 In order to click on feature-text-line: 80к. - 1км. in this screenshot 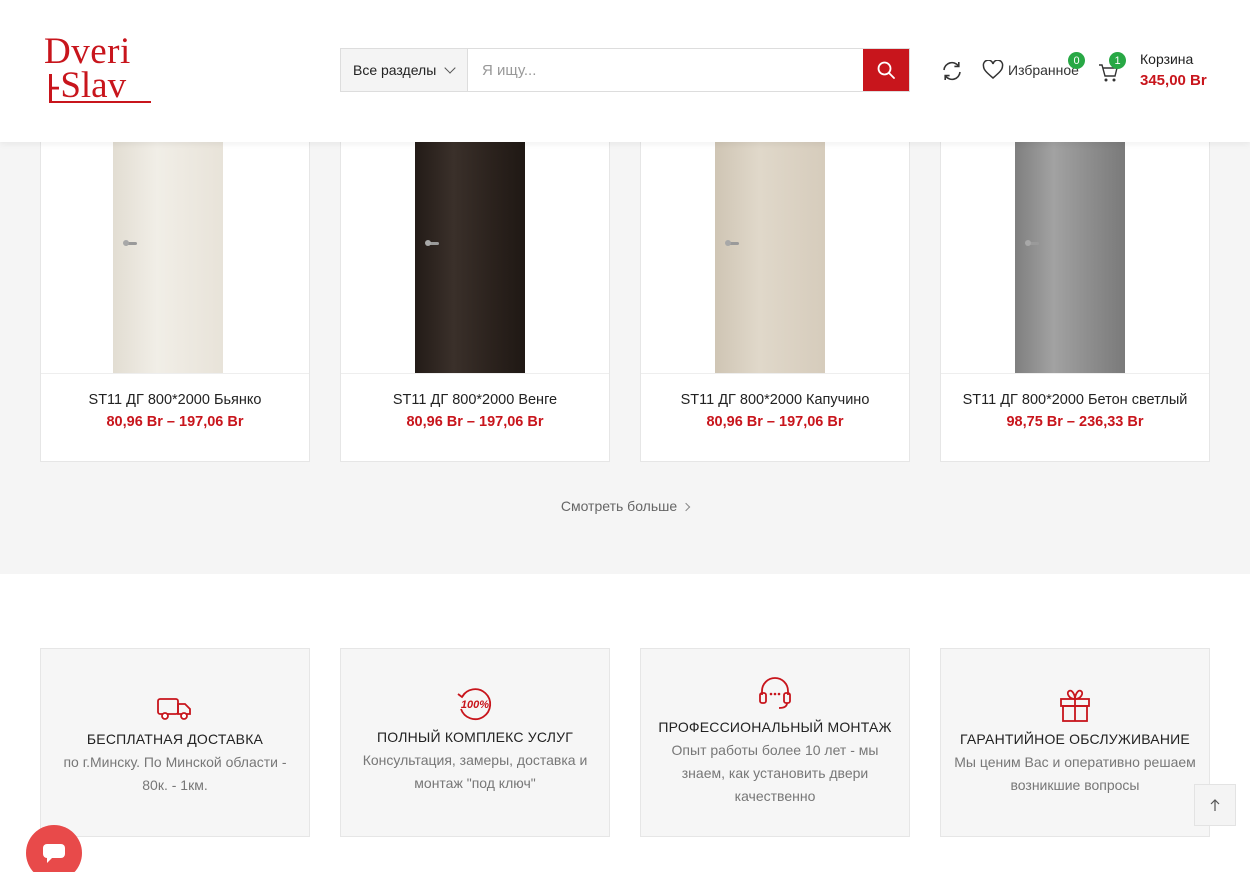, I will do `click(175, 785)`.